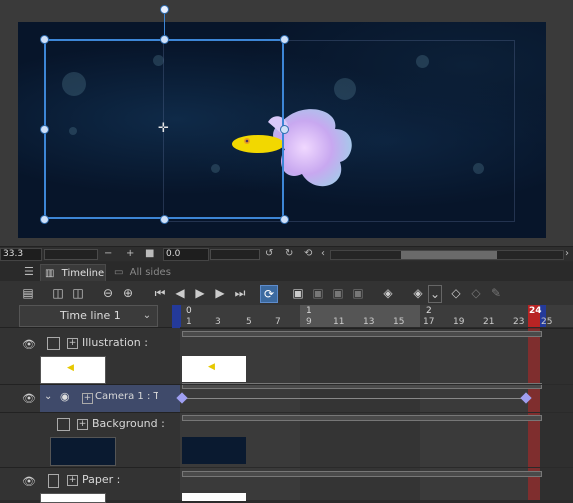 The width and height of the screenshot is (573, 503). Describe the element at coordinates (308, 253) in the screenshot. I see `reset-rotation-icon: ⟲` at that location.